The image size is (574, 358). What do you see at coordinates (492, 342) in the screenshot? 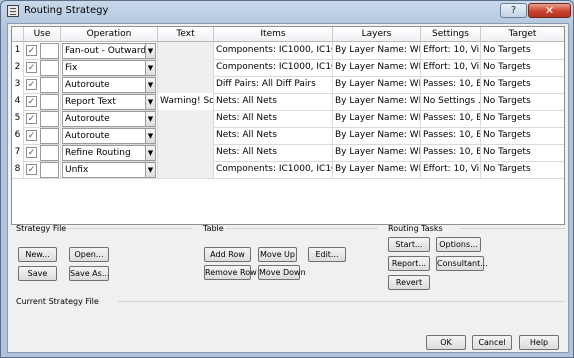
I see `cancel-button: Cancel` at bounding box center [492, 342].